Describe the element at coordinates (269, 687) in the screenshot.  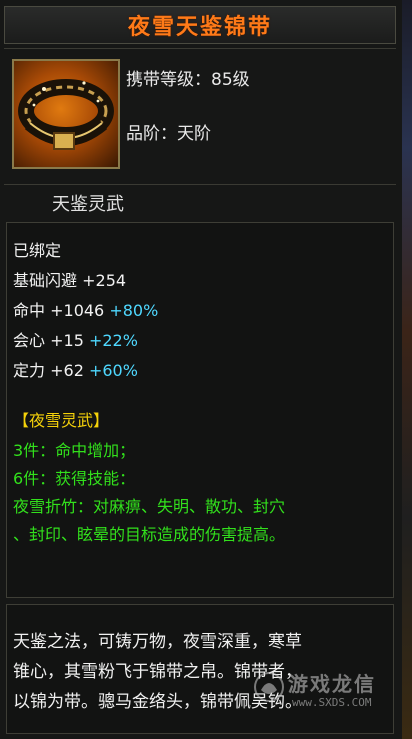
I see `dragon-logo-icon` at that location.